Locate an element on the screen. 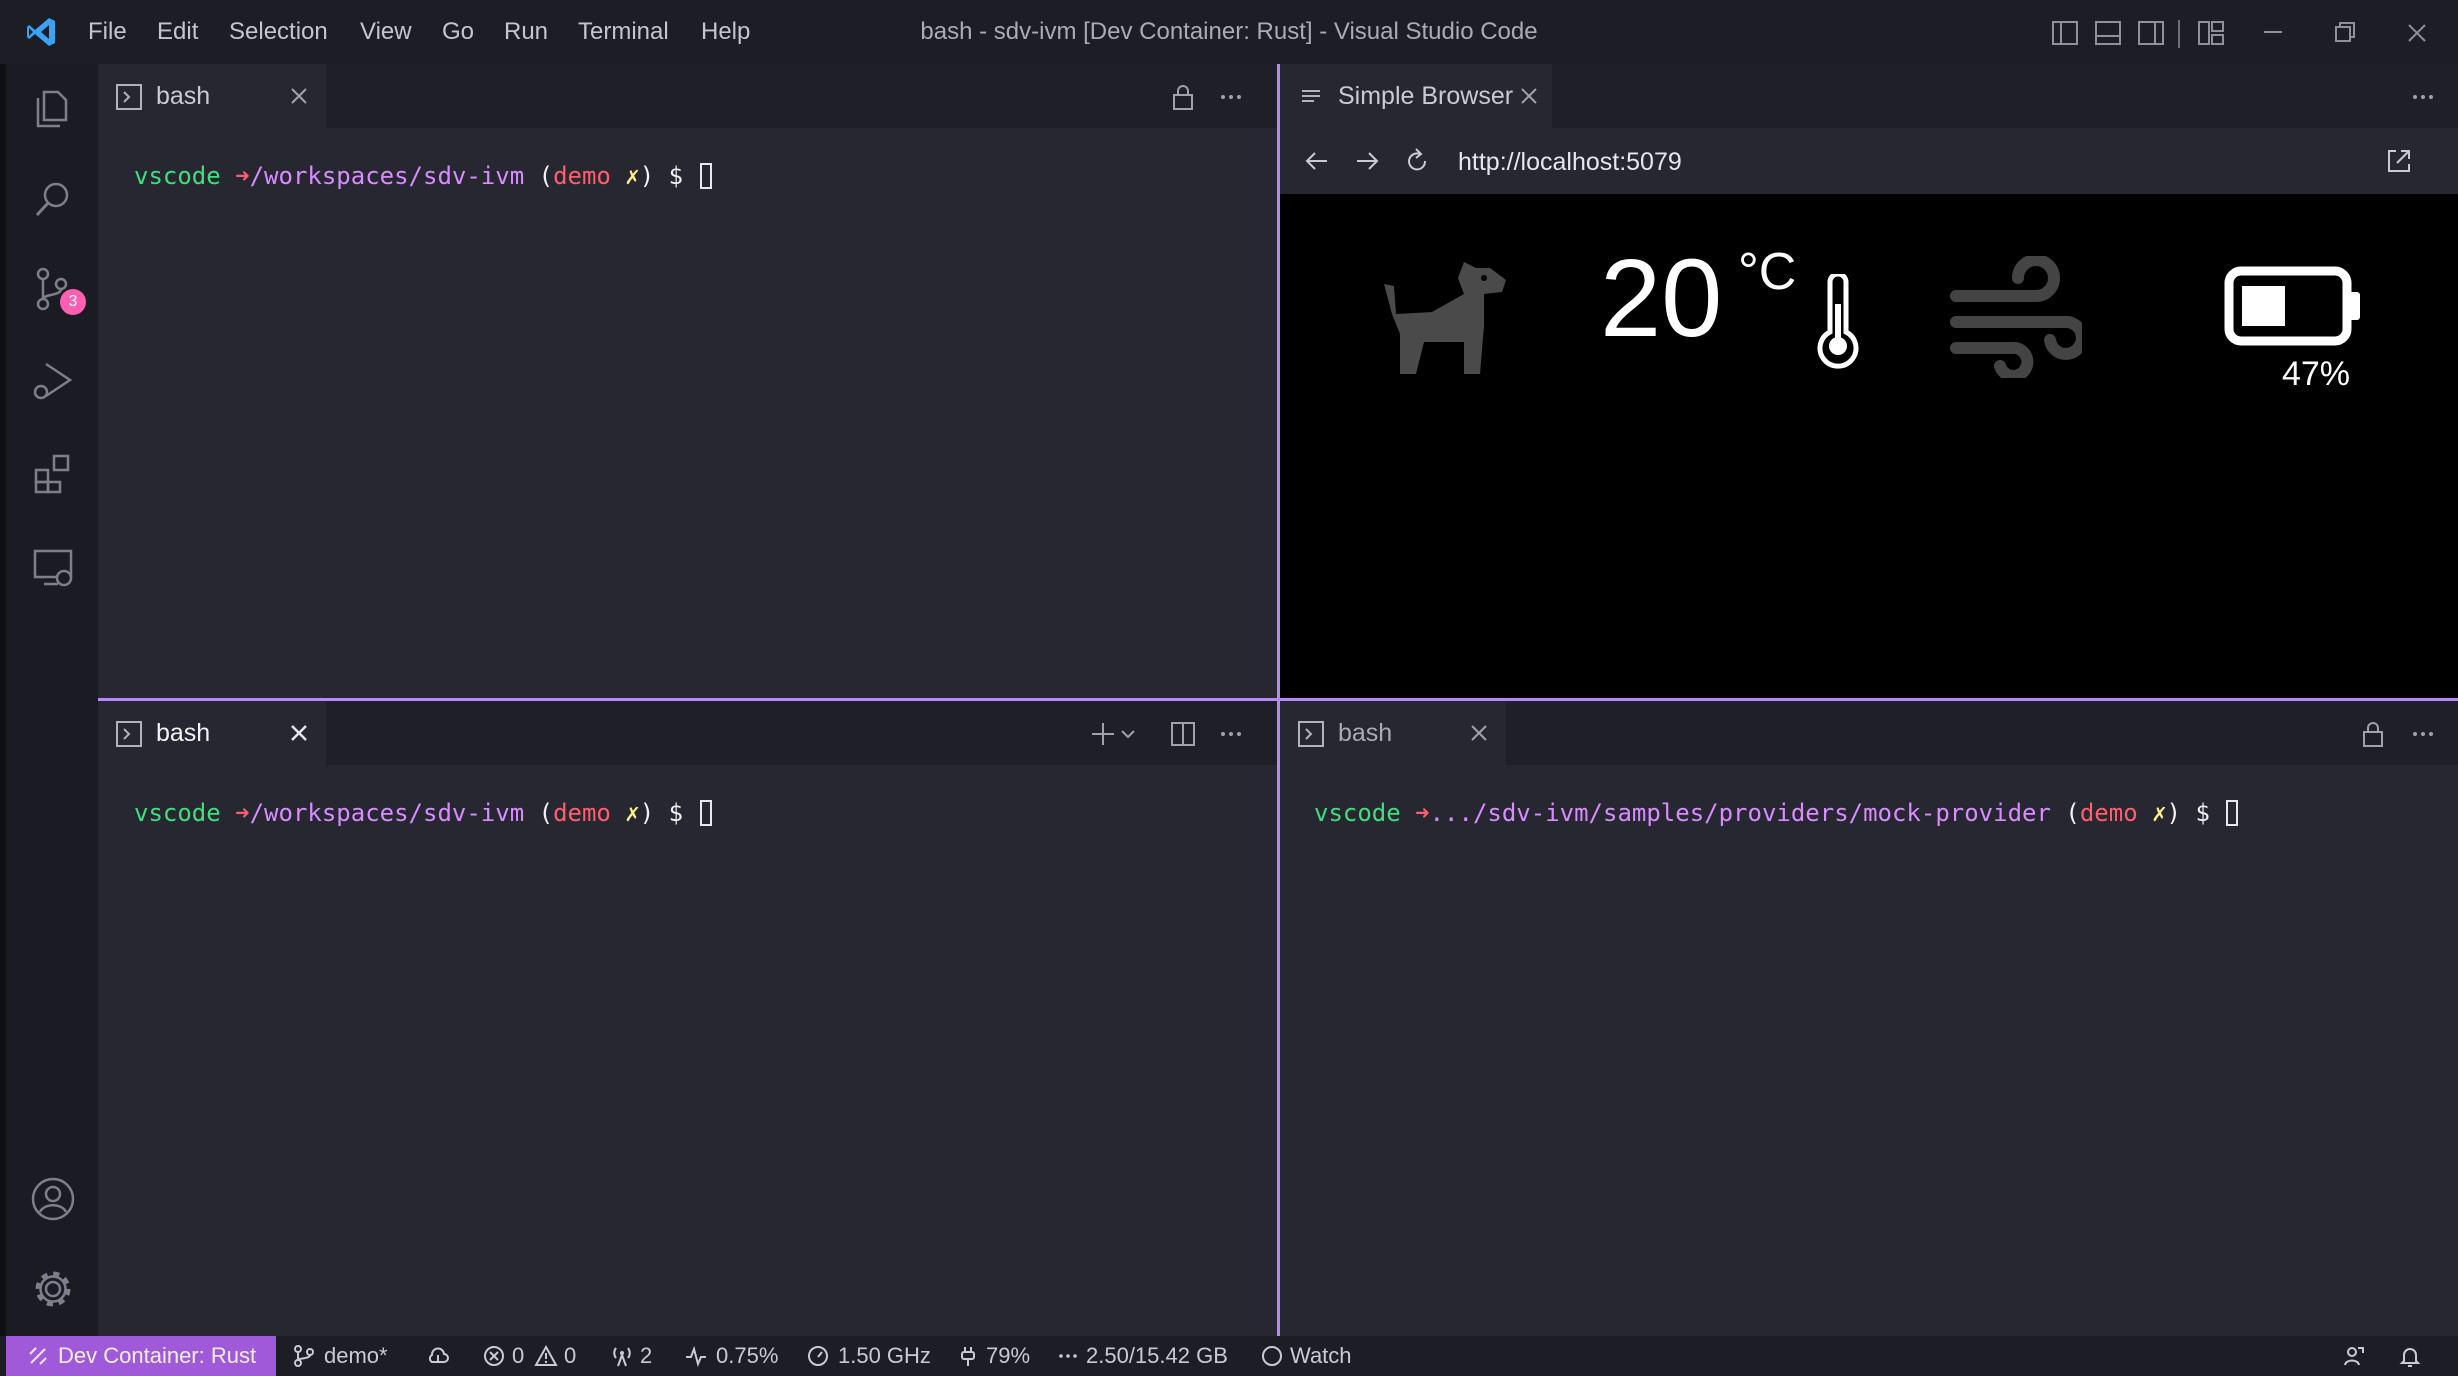  accounts-icon is located at coordinates (53, 1199).